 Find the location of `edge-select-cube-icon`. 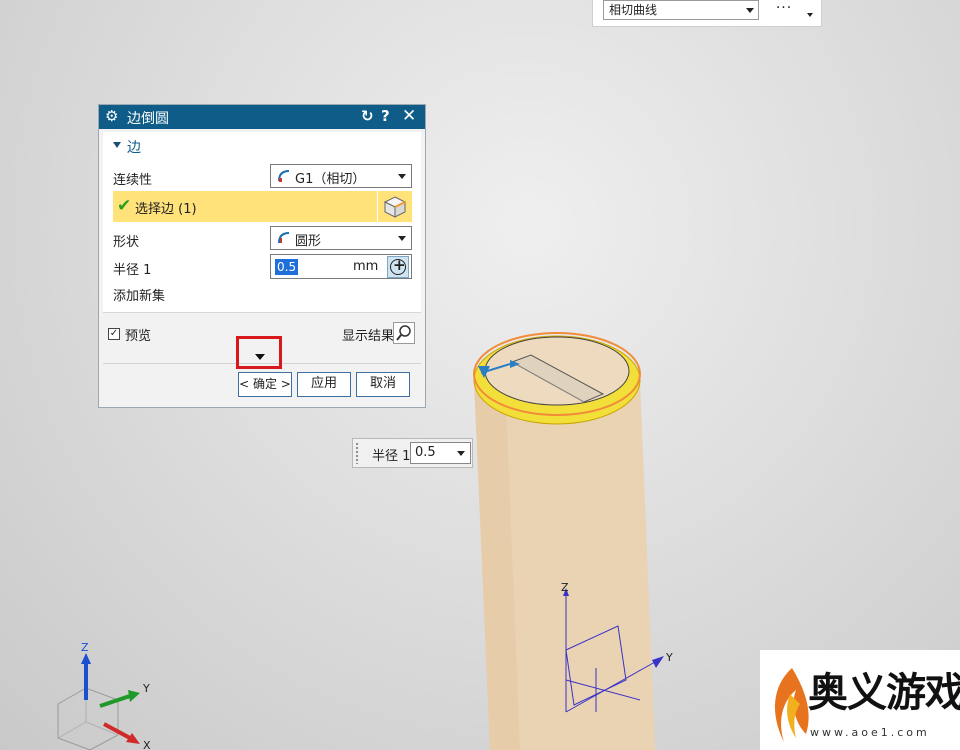

edge-select-cube-icon is located at coordinates (395, 207).